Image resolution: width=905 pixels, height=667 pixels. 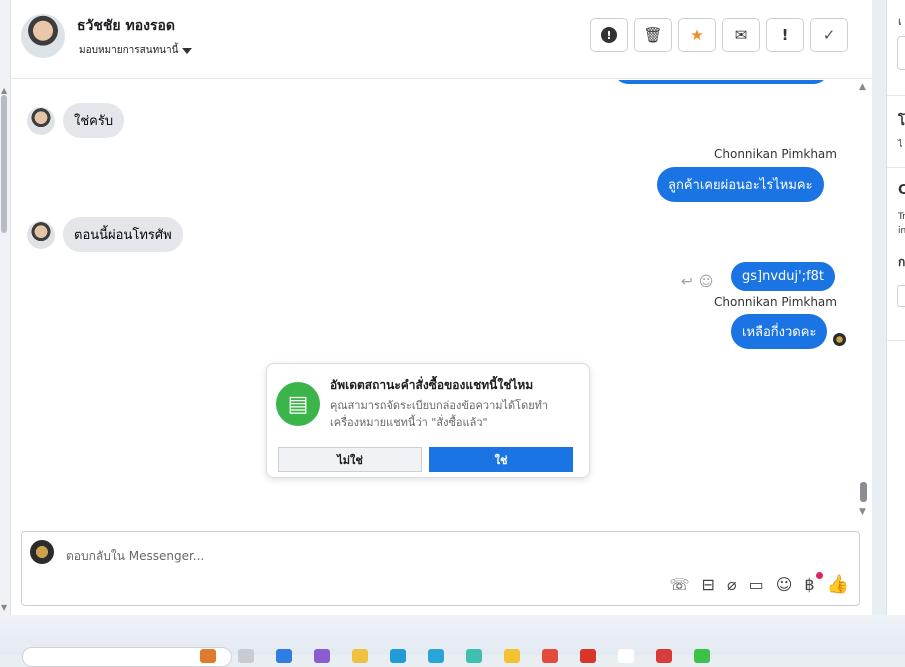 What do you see at coordinates (501, 459) in the screenshot?
I see `yes-button: ใช่` at bounding box center [501, 459].